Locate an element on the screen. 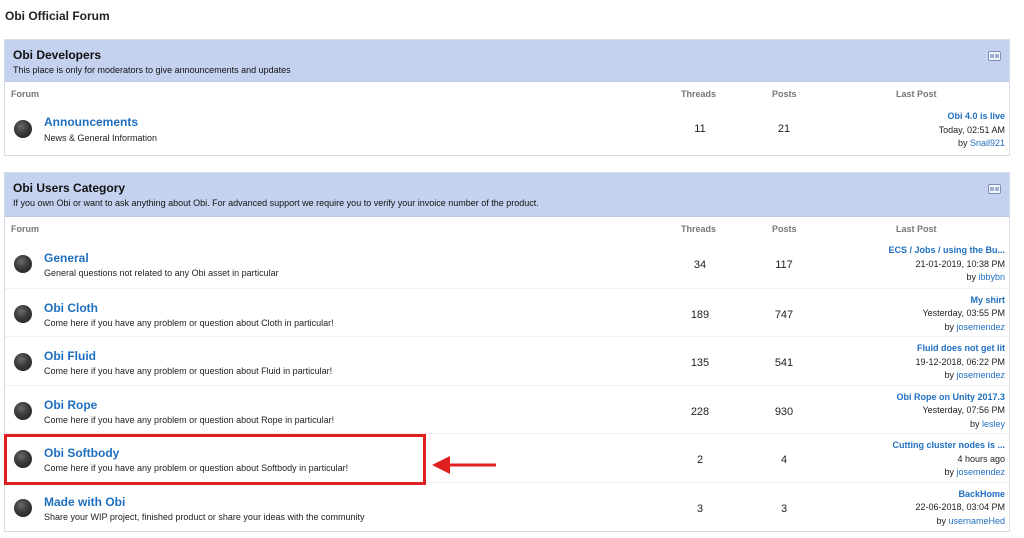  thread-count: 11 is located at coordinates (700, 129).